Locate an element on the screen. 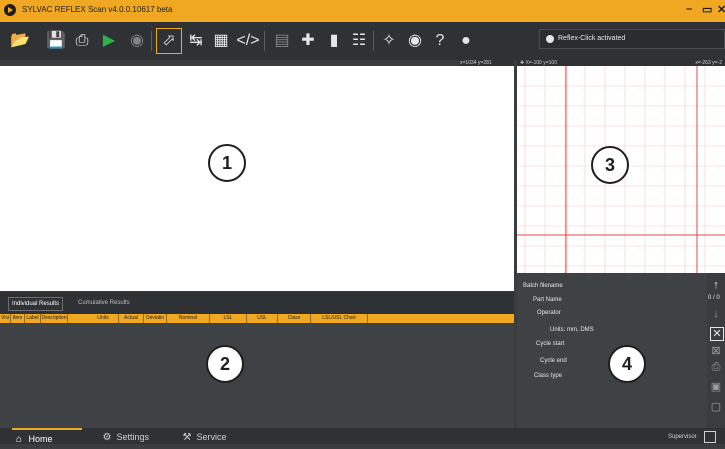 This screenshot has height=449, width=725. rocket-icon: ● is located at coordinates (466, 41).